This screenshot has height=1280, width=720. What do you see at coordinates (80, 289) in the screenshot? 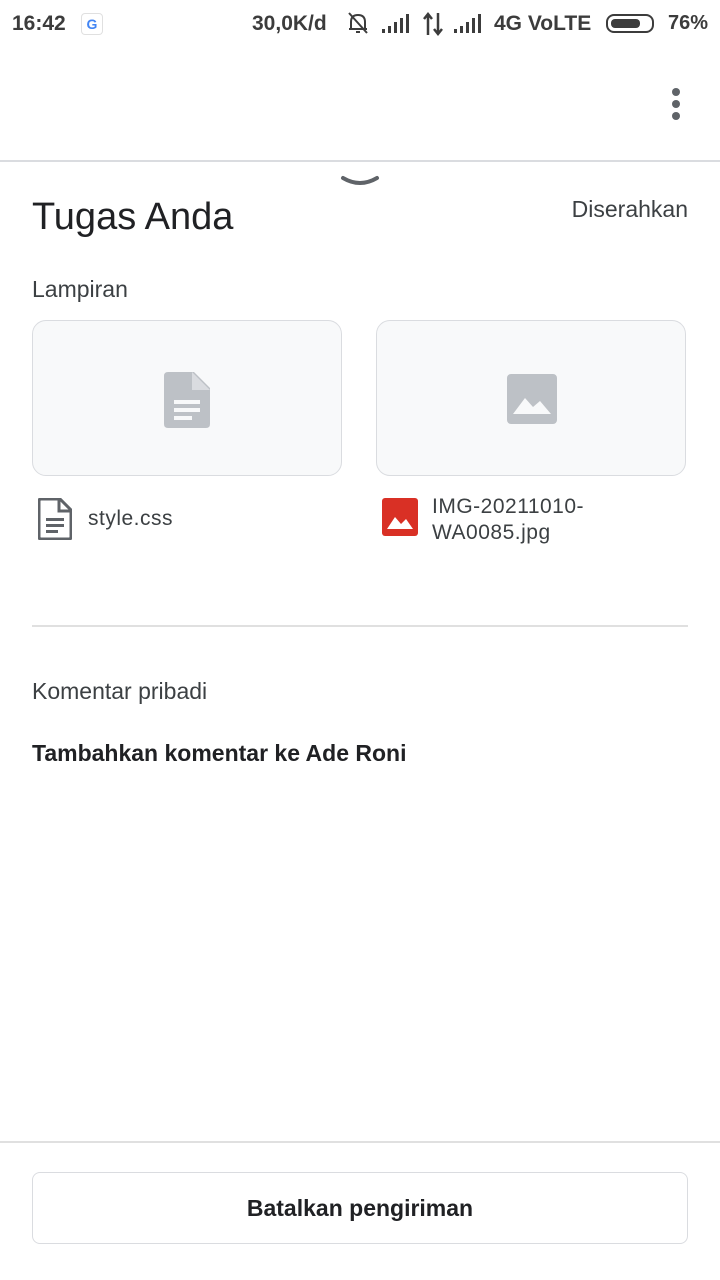
I see `attachments-label: Lampiran` at bounding box center [80, 289].